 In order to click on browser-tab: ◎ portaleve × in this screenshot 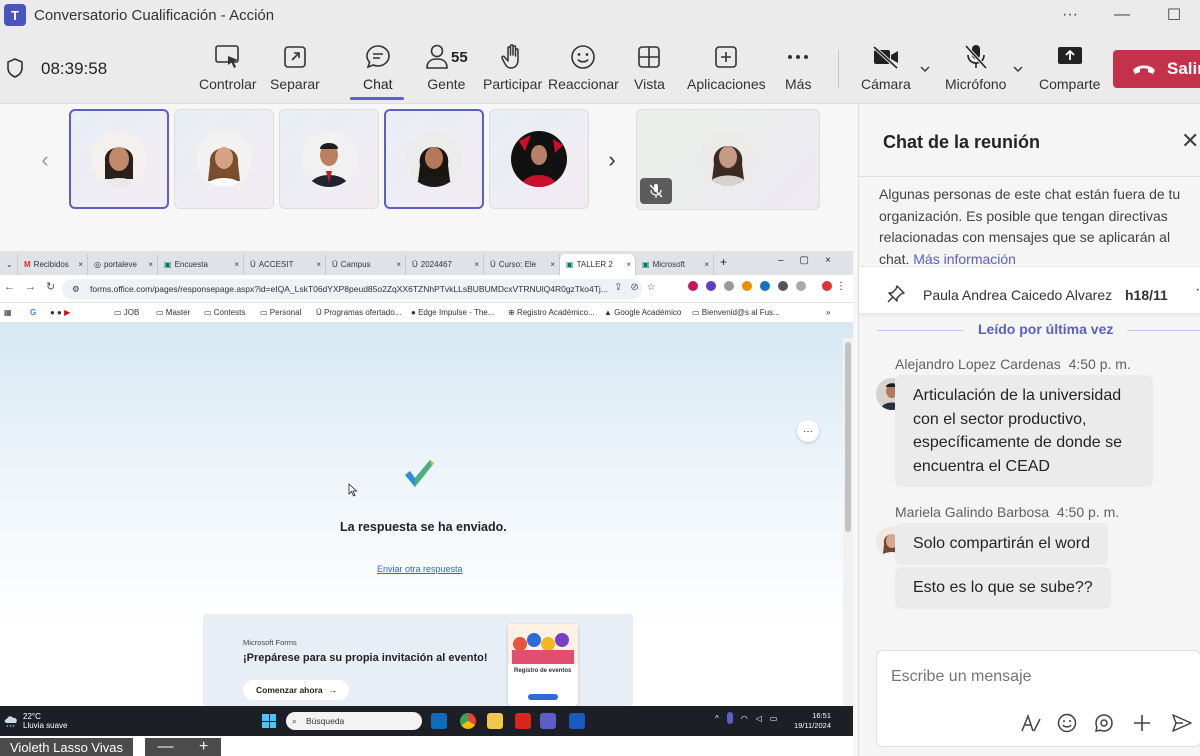, I will do `click(123, 264)`.